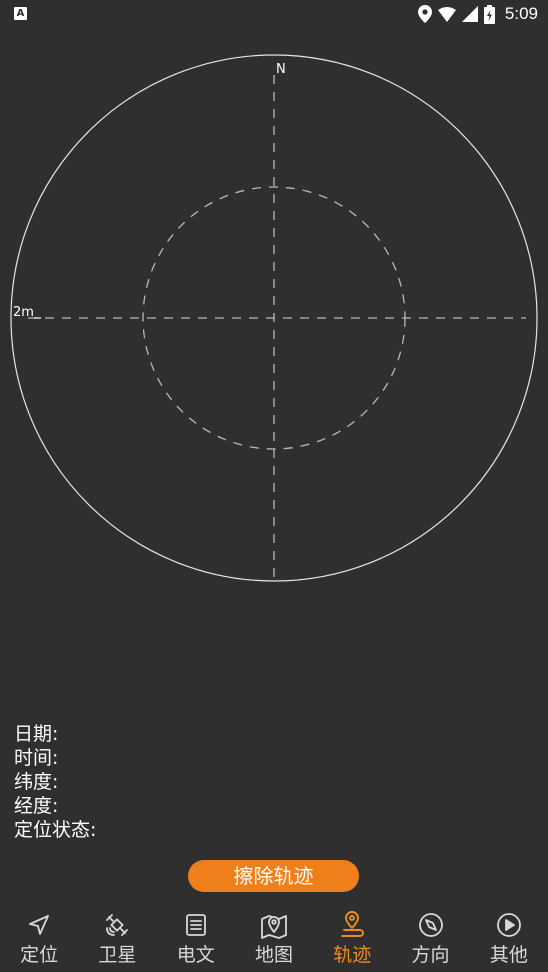  I want to click on nav-label-locate: 定位, so click(39, 955).